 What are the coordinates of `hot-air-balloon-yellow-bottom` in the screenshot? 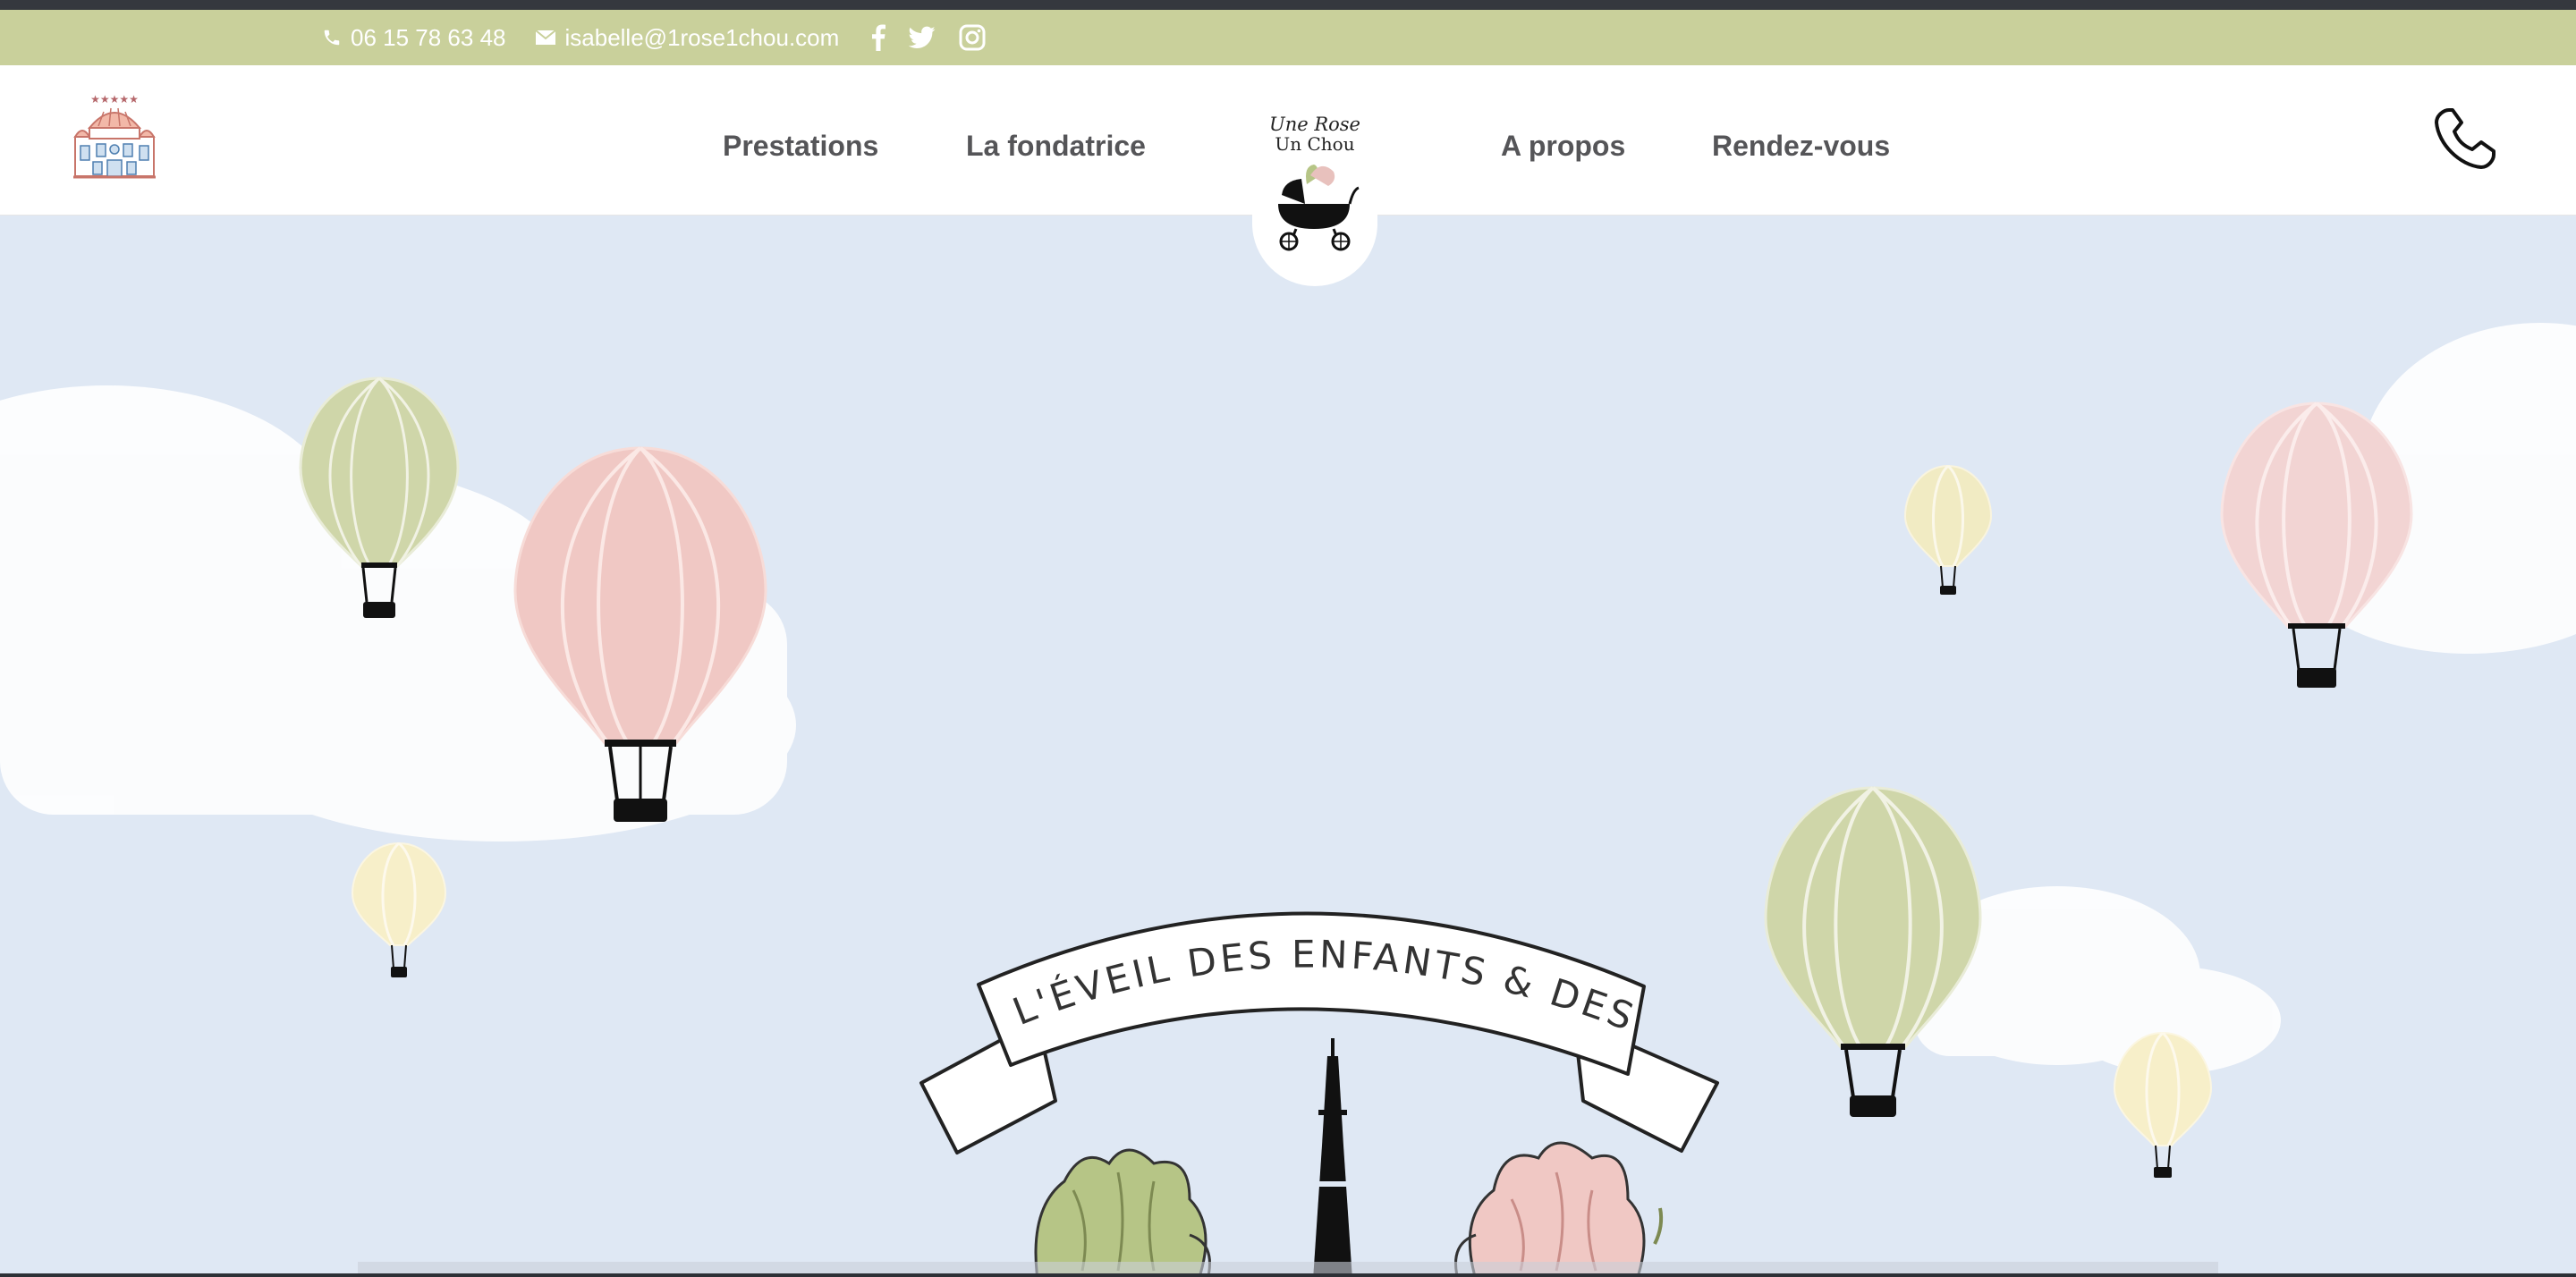 It's located at (2163, 1104).